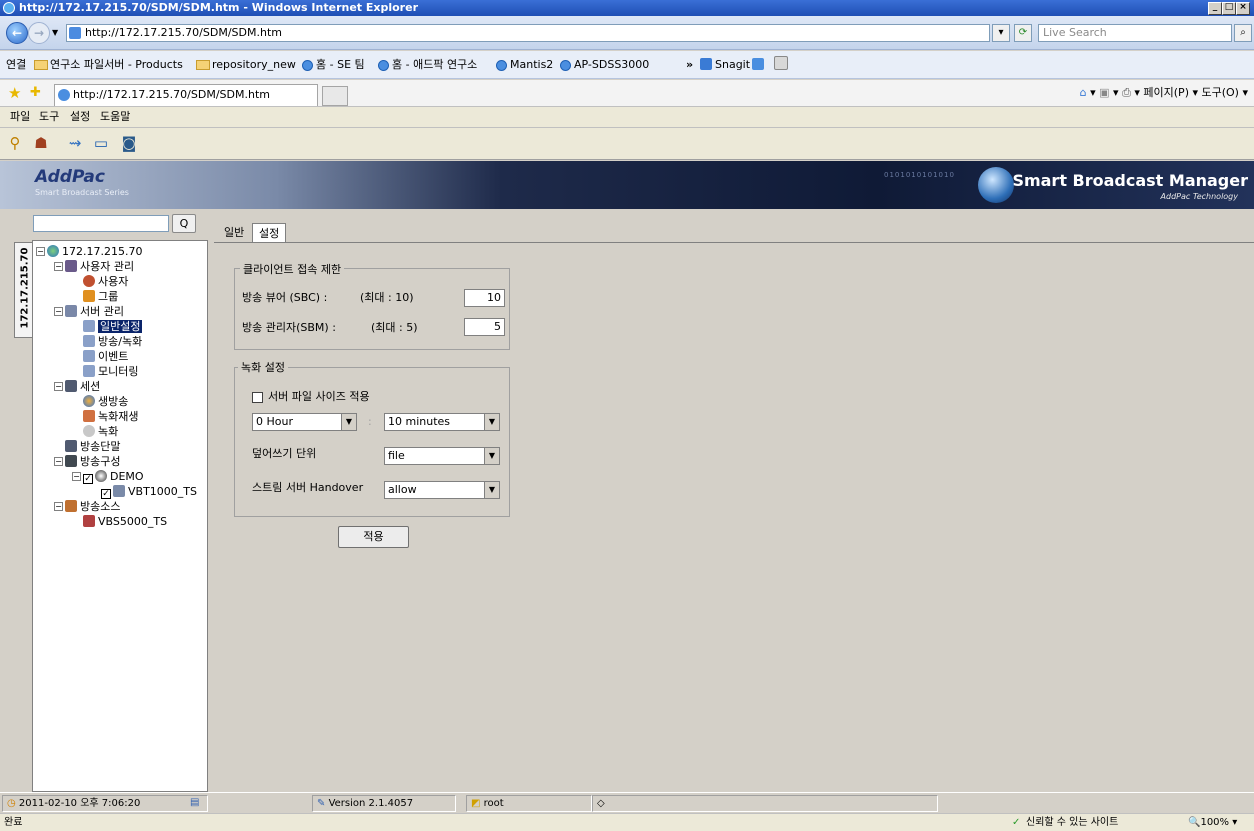 This screenshot has height=831, width=1254. Describe the element at coordinates (1083, 92) in the screenshot. I see `home-icon: ⌂` at that location.